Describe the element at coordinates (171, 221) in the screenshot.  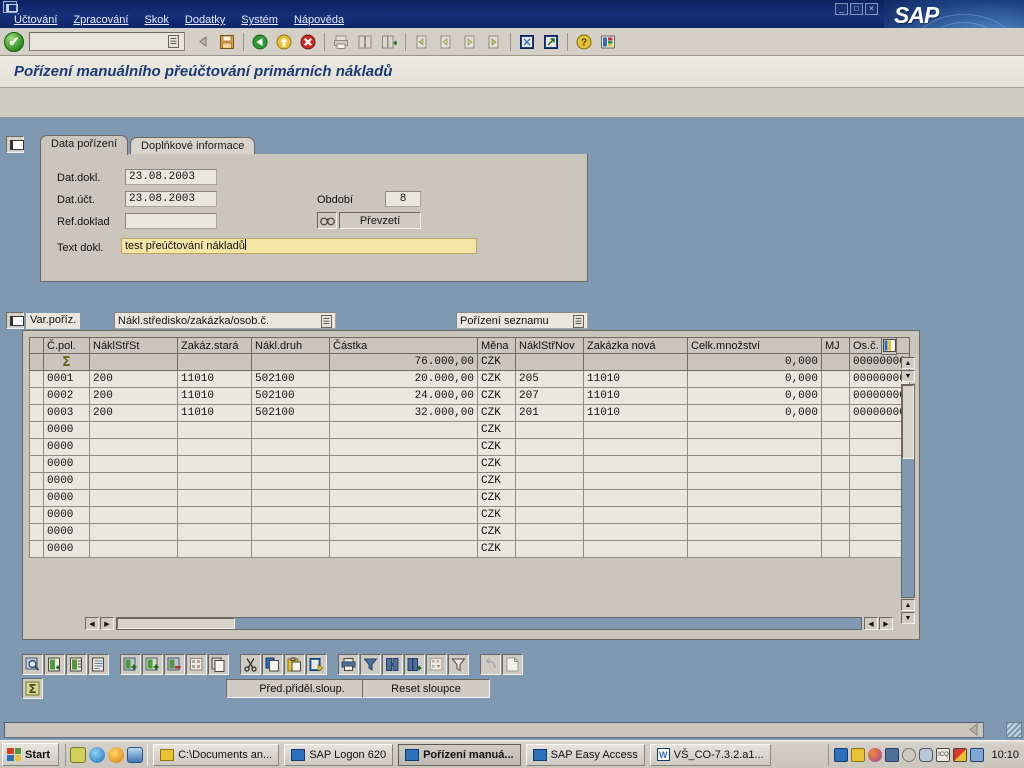
I see `ref-document-field` at that location.